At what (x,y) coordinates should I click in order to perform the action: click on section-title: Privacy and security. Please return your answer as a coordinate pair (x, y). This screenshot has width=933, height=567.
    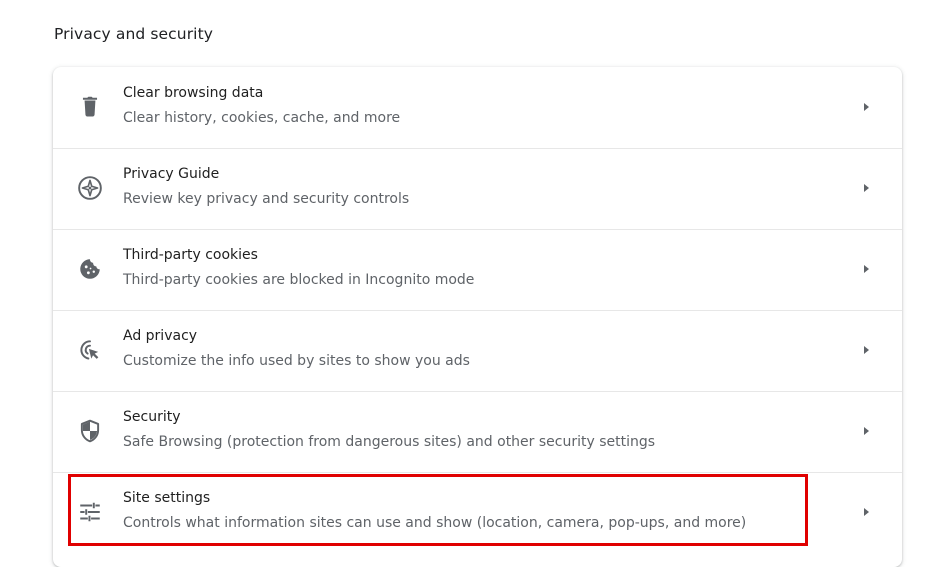
    Looking at the image, I should click on (134, 34).